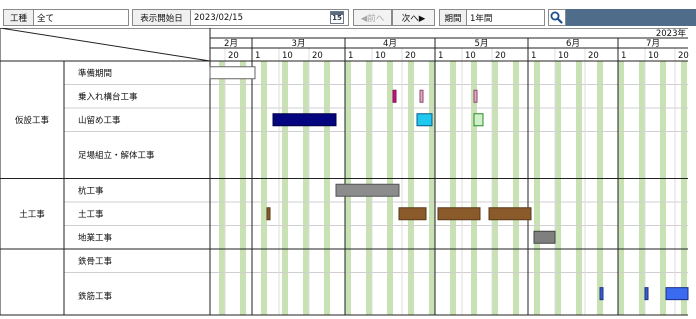 Image resolution: width=696 pixels, height=319 pixels. What do you see at coordinates (269, 17) in the screenshot?
I see `start-date-input: 2023/02/15` at bounding box center [269, 17].